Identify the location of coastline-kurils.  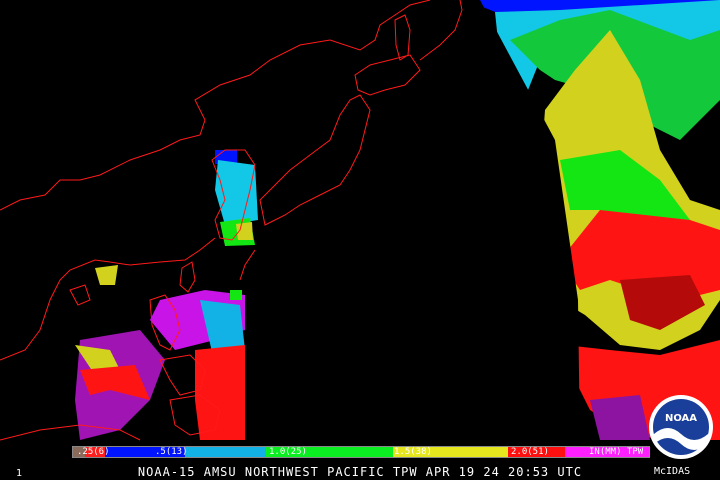
(441, 30).